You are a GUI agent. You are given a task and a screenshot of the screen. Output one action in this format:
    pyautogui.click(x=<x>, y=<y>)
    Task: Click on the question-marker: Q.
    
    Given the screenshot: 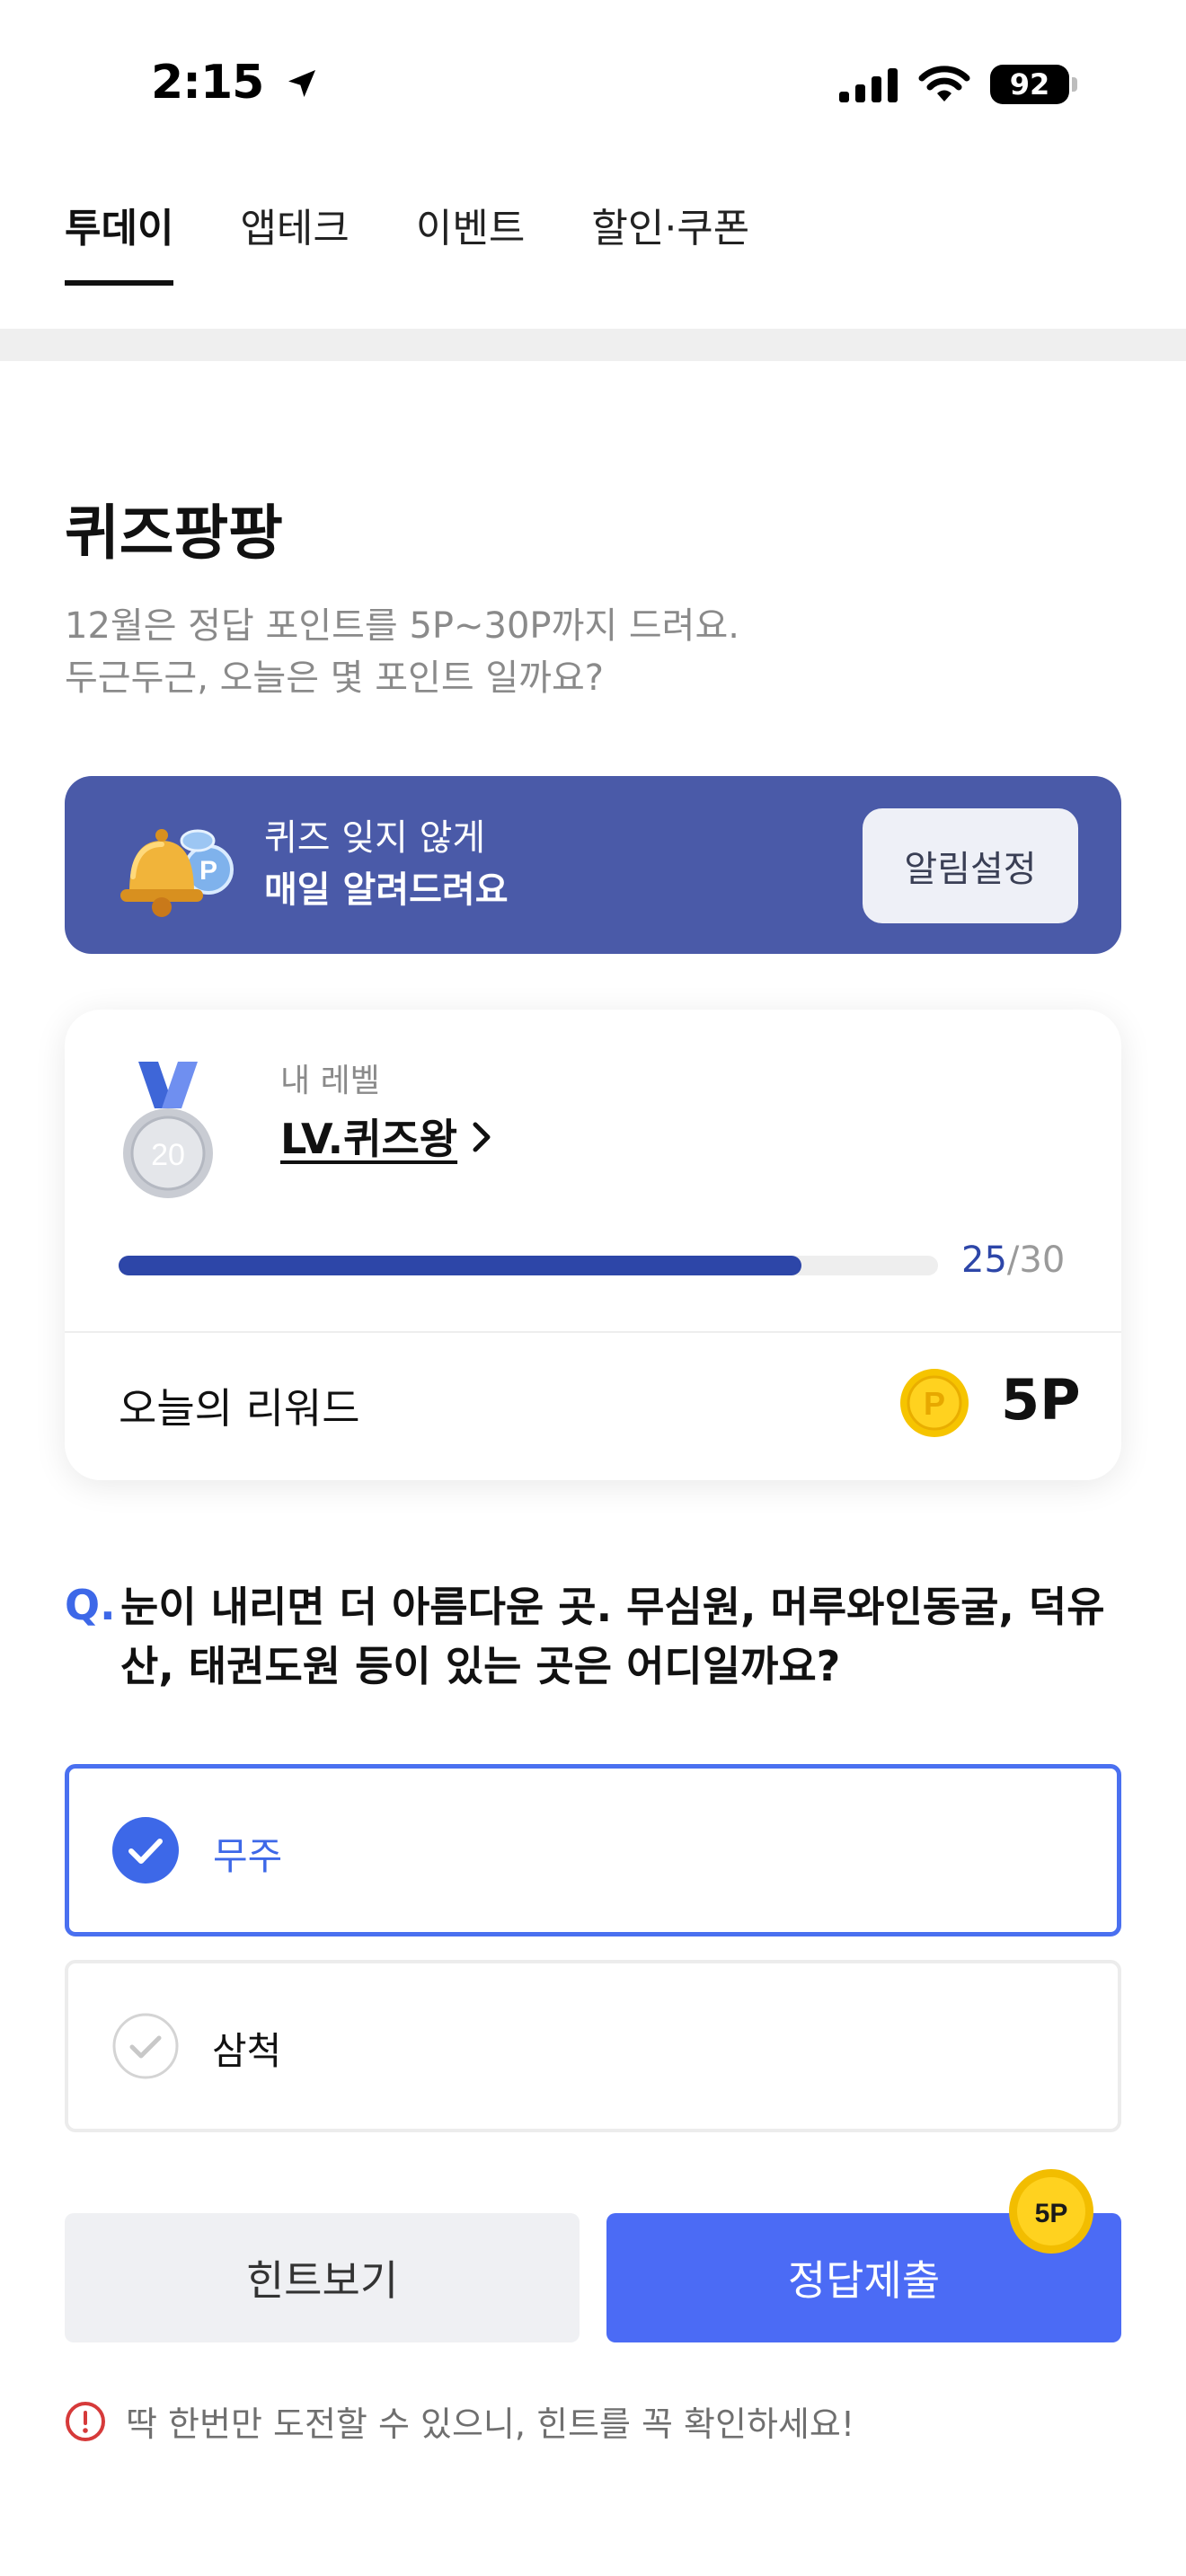 What is the action you would take?
    pyautogui.click(x=90, y=1605)
    